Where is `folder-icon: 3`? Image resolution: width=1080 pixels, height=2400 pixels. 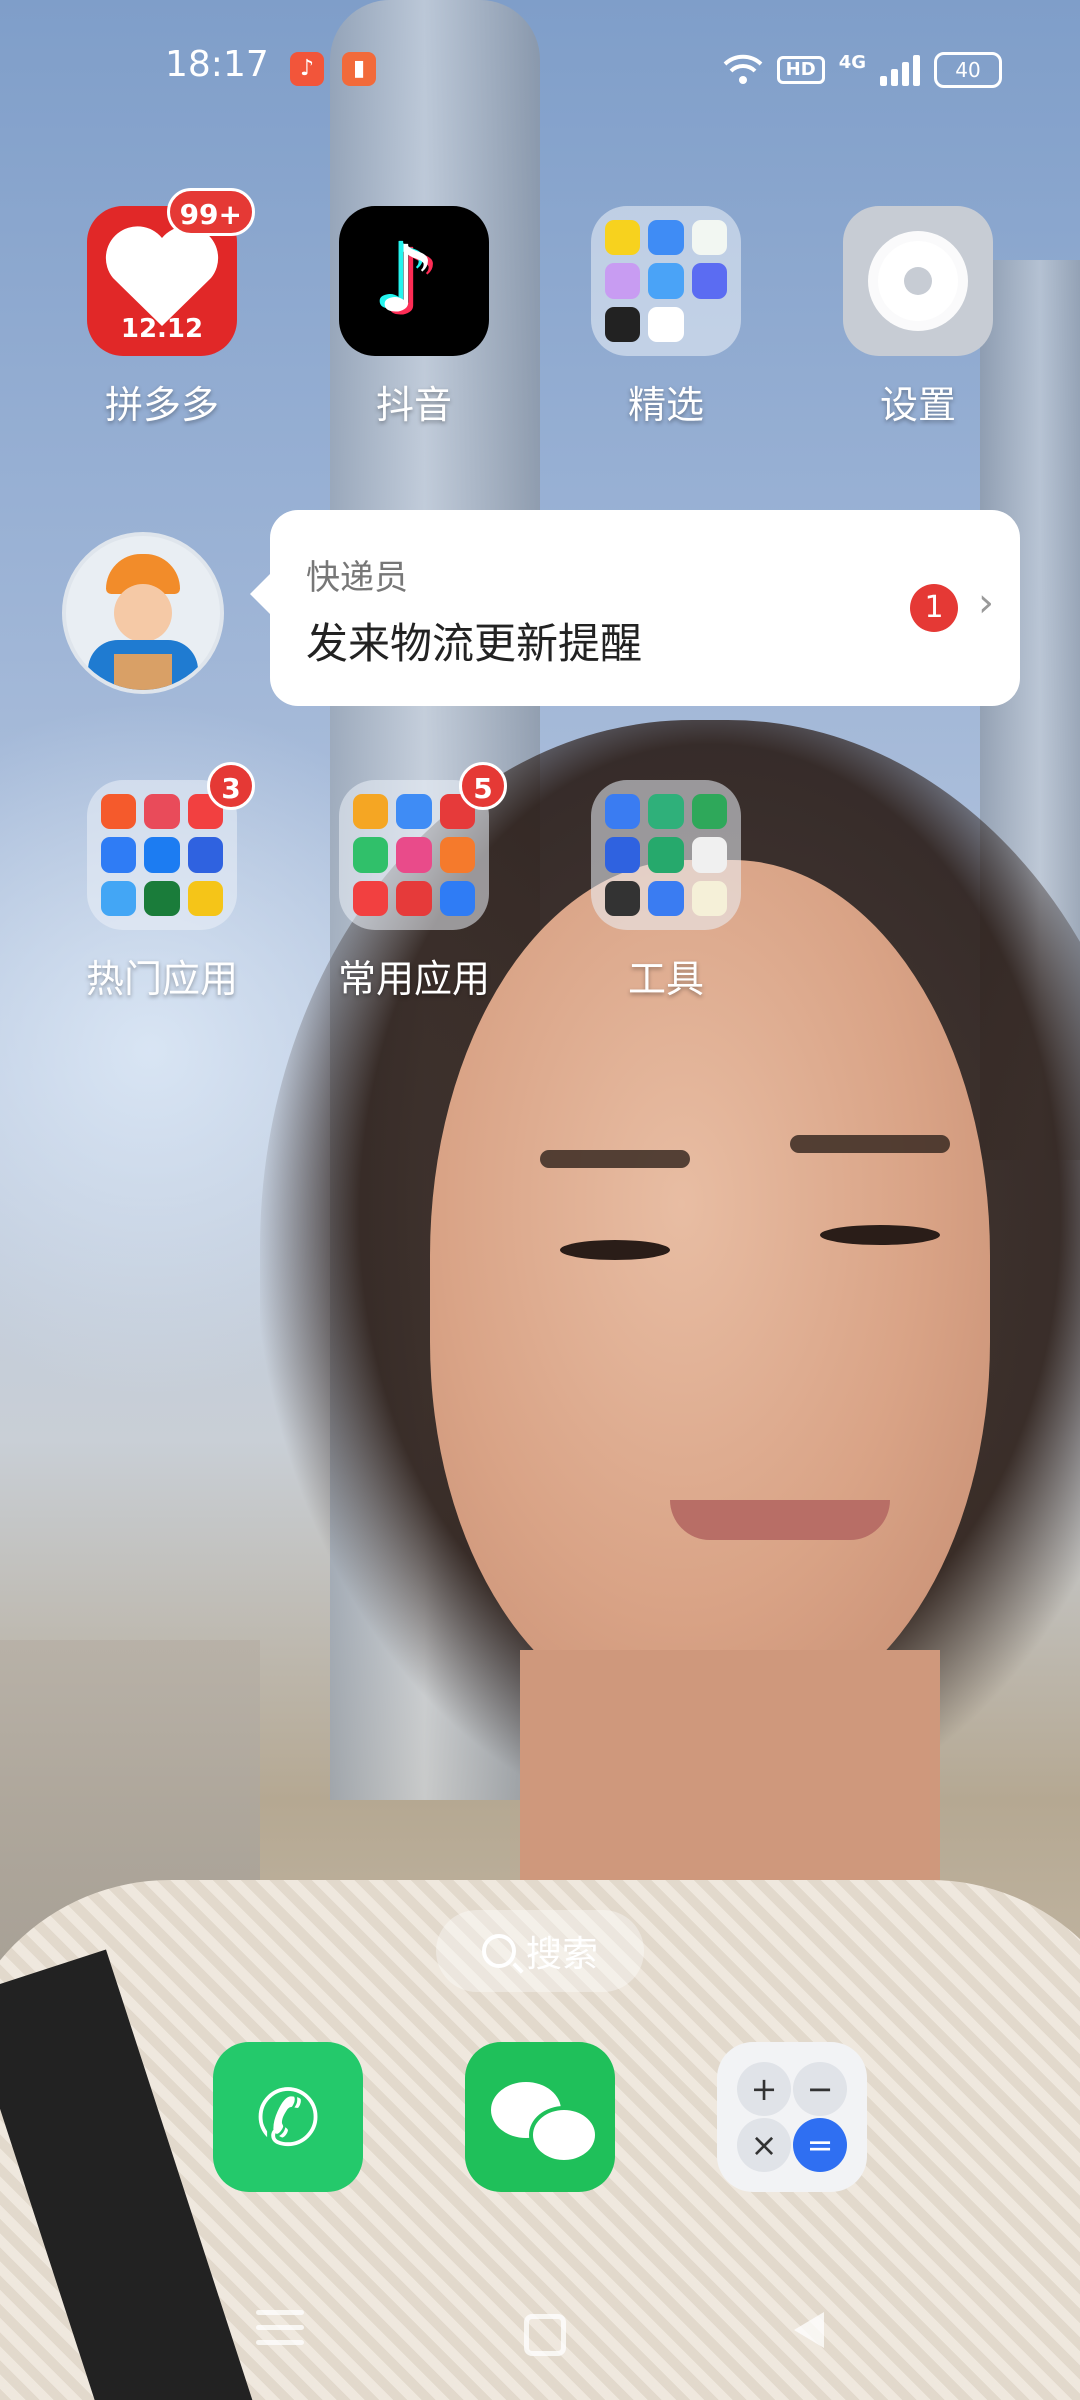
folder-icon: 3 is located at coordinates (171, 846).